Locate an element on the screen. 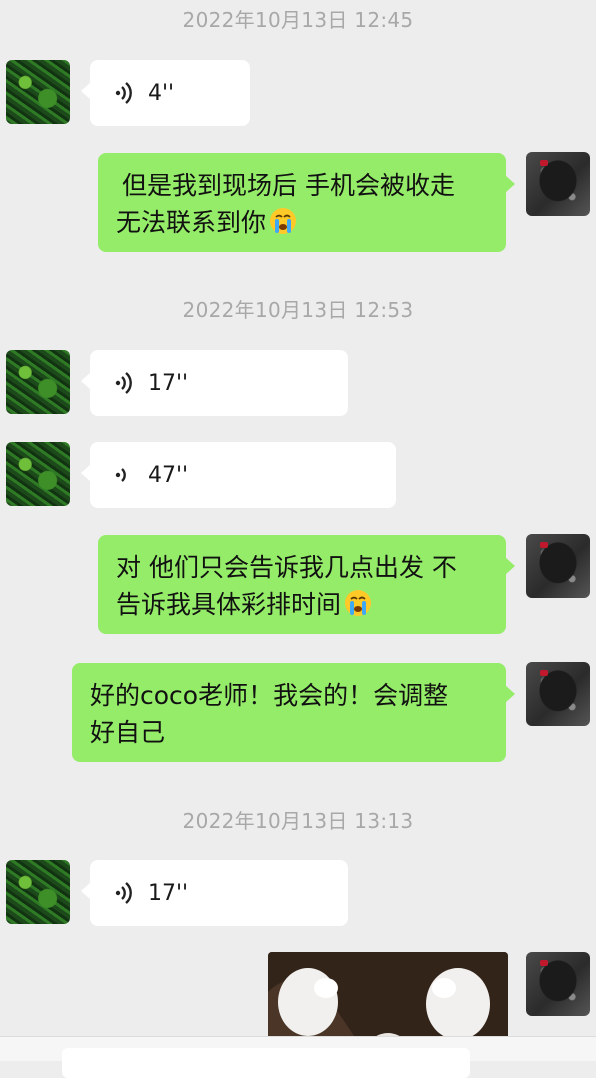 The height and width of the screenshot is (1078, 596). voice-message: 47'' is located at coordinates (238, 475).